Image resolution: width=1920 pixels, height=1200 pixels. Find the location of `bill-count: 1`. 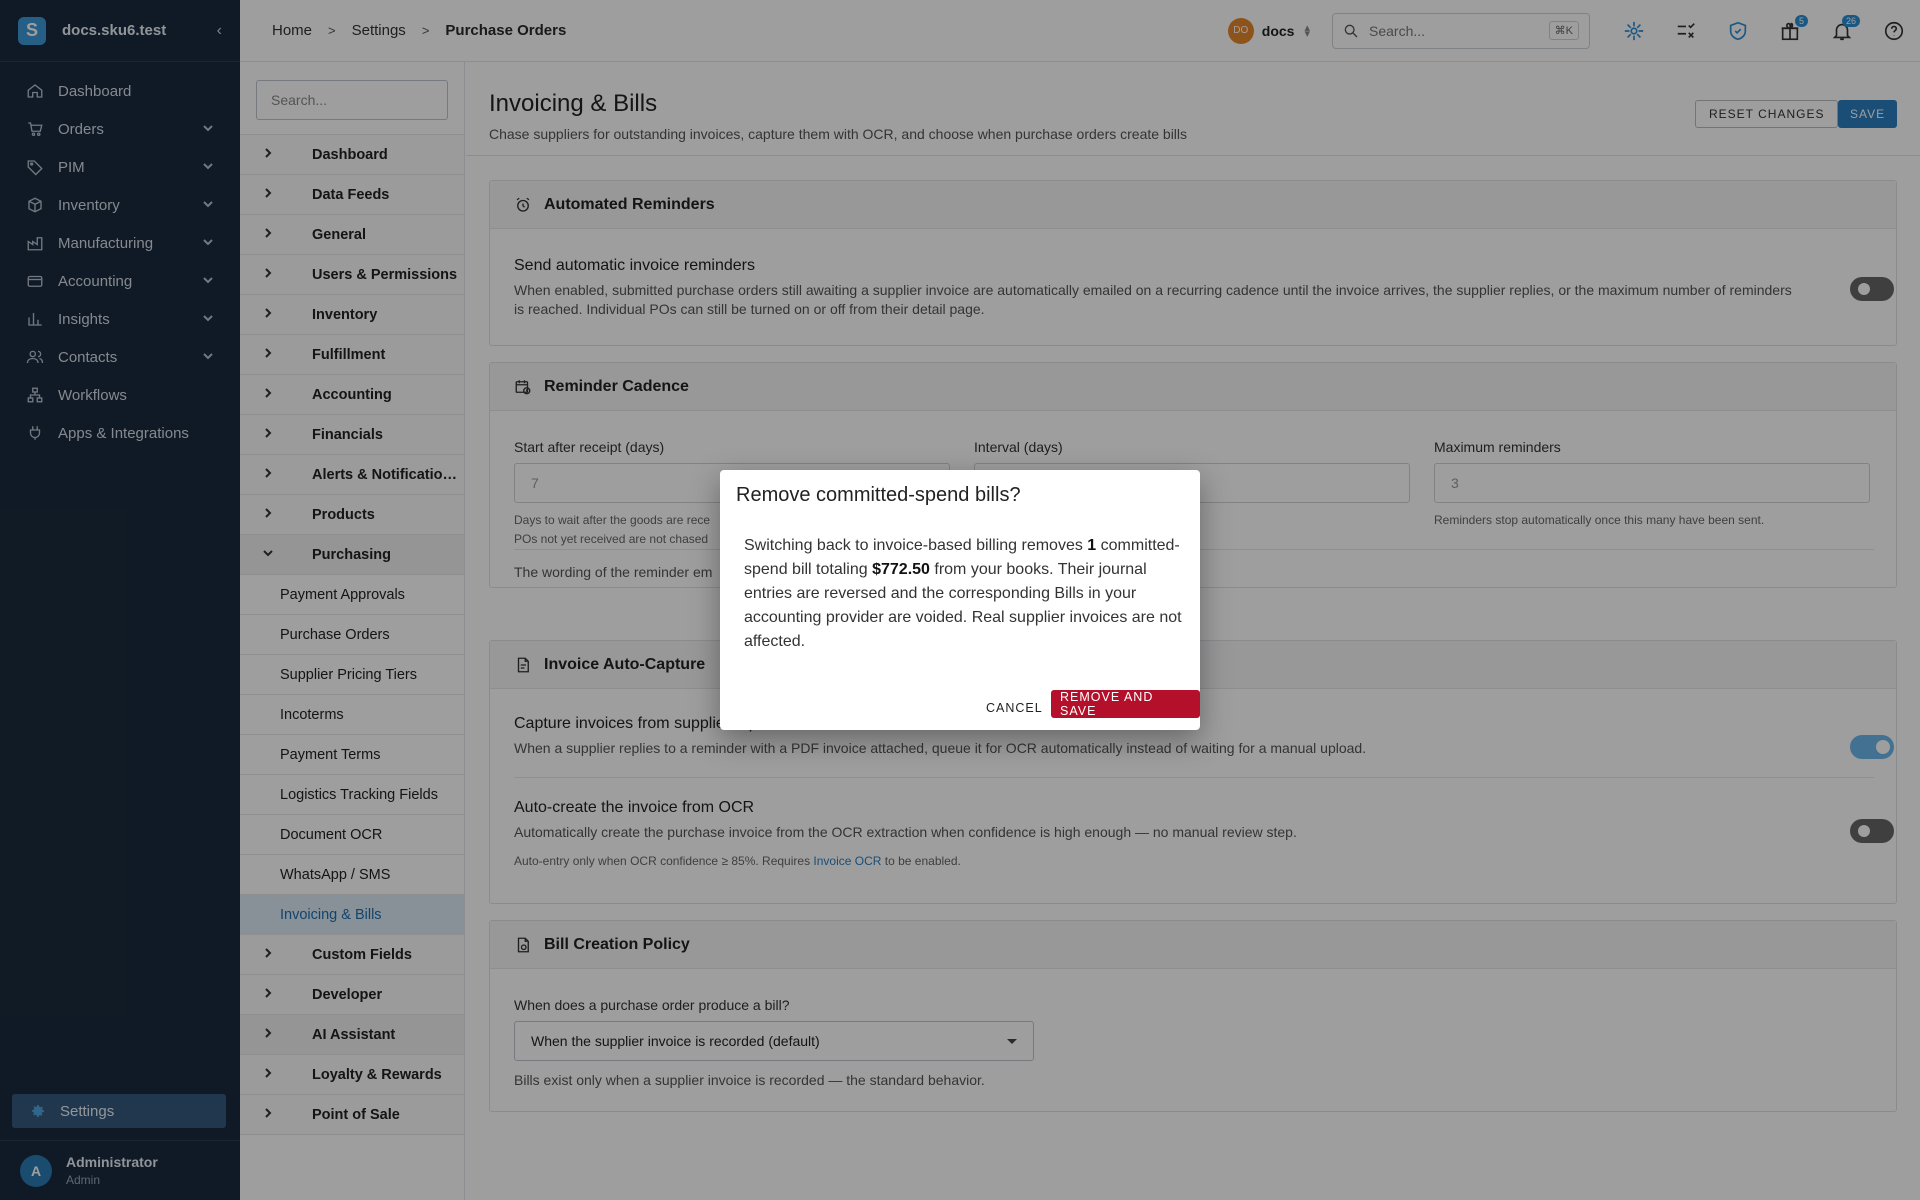

bill-count: 1 is located at coordinates (1092, 545).